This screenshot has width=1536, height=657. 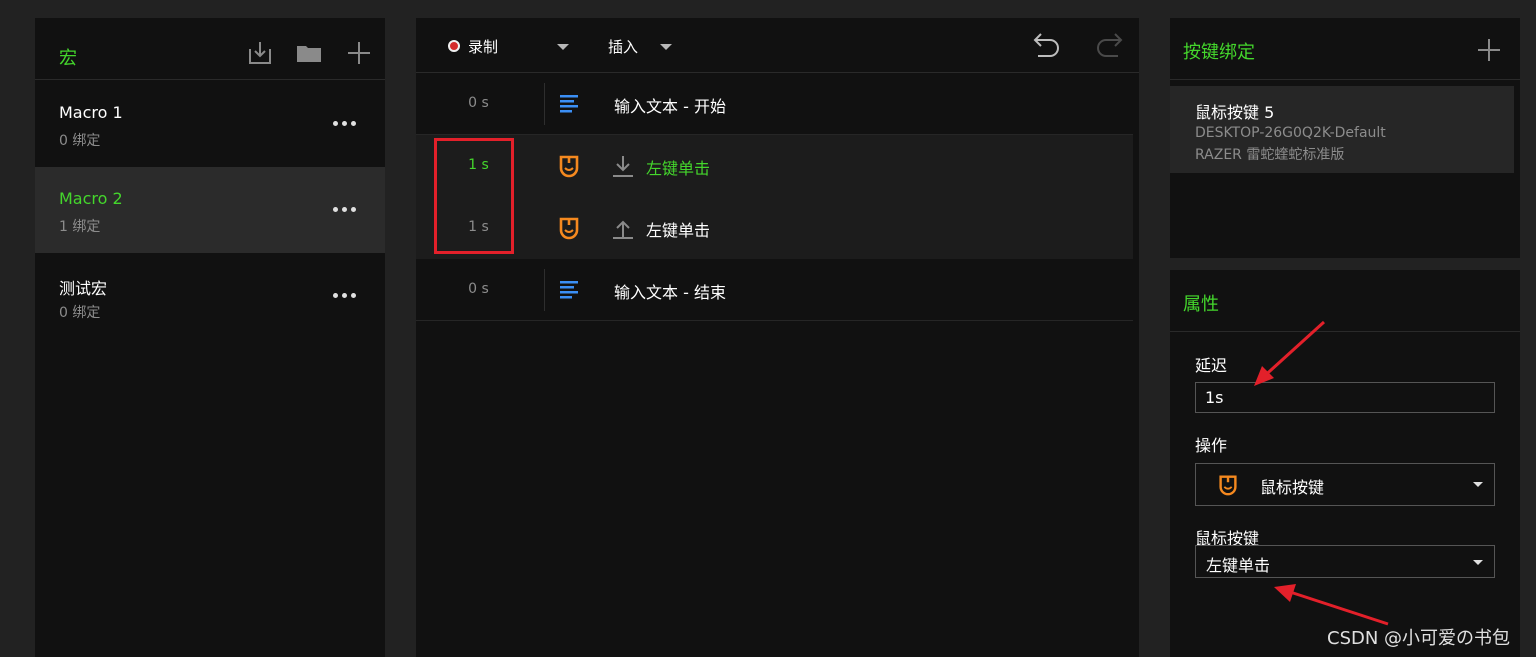 What do you see at coordinates (1238, 565) in the screenshot?
I see `mouse-button-value: 左键单击` at bounding box center [1238, 565].